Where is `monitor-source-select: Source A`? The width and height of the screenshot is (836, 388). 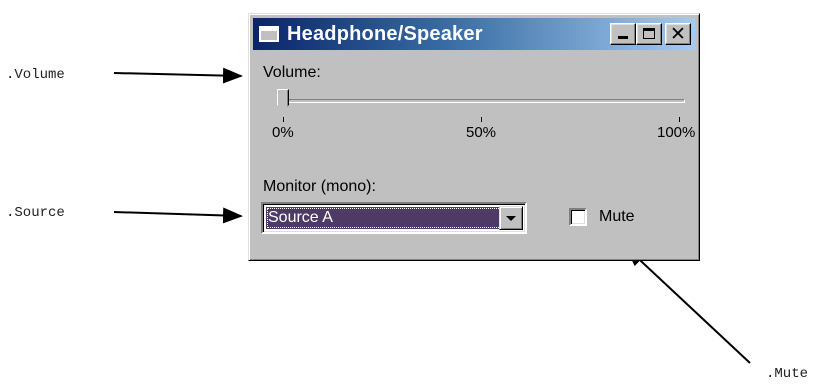 monitor-source-select: Source A is located at coordinates (394, 218).